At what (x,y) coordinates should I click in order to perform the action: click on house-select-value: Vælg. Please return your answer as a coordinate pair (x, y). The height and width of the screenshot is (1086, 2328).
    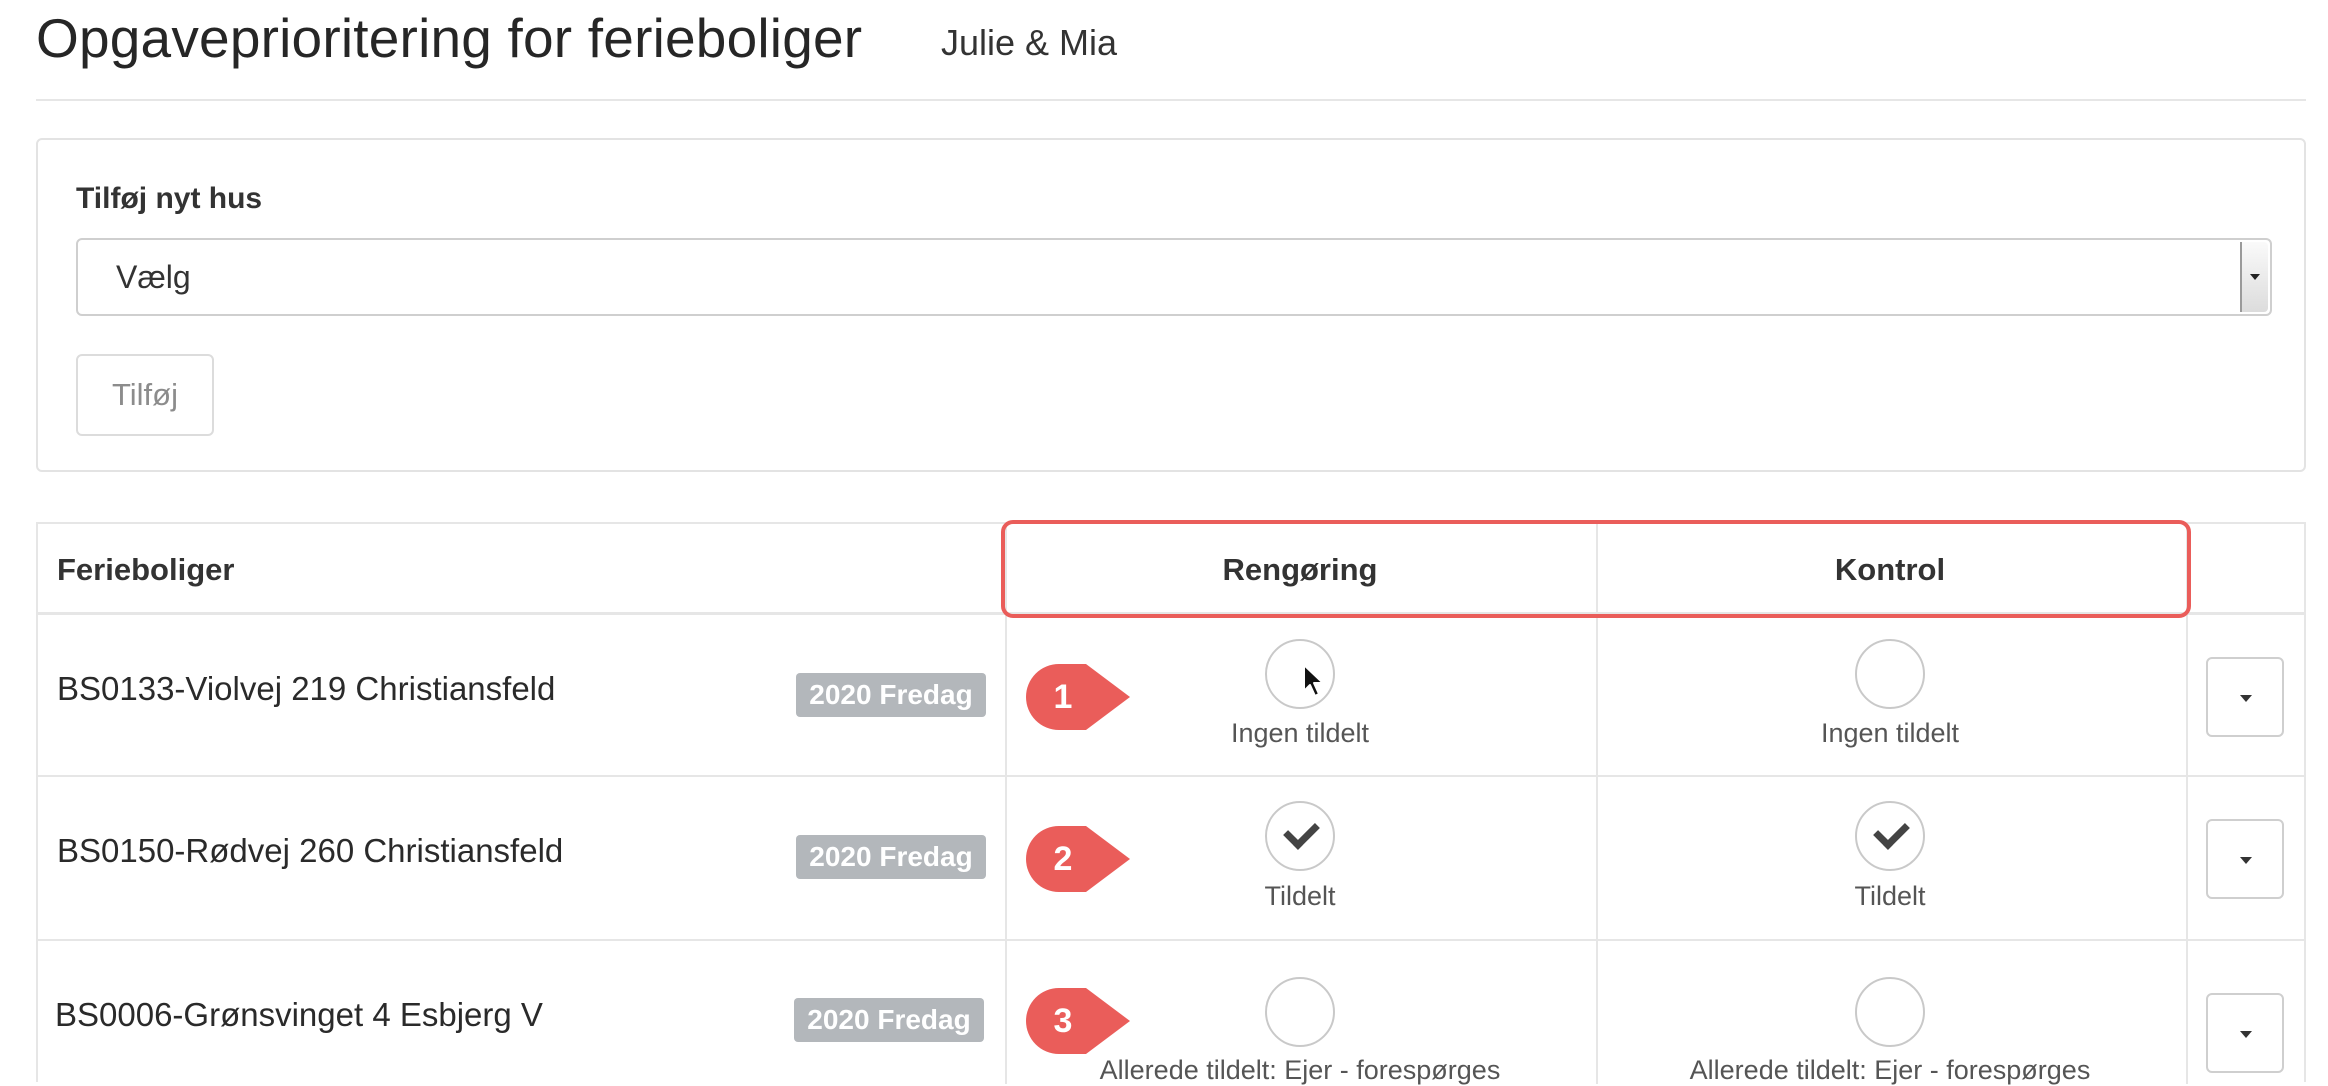
    Looking at the image, I should click on (153, 277).